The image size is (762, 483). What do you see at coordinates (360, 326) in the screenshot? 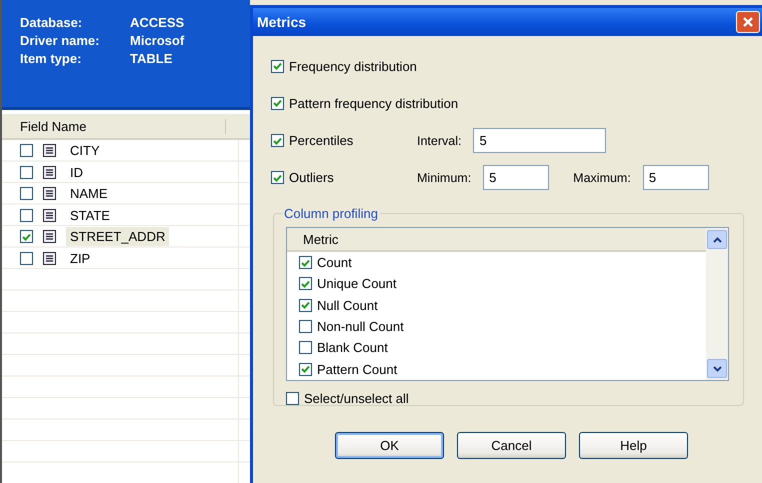
I see `metric-label: Non-null Count` at bounding box center [360, 326].